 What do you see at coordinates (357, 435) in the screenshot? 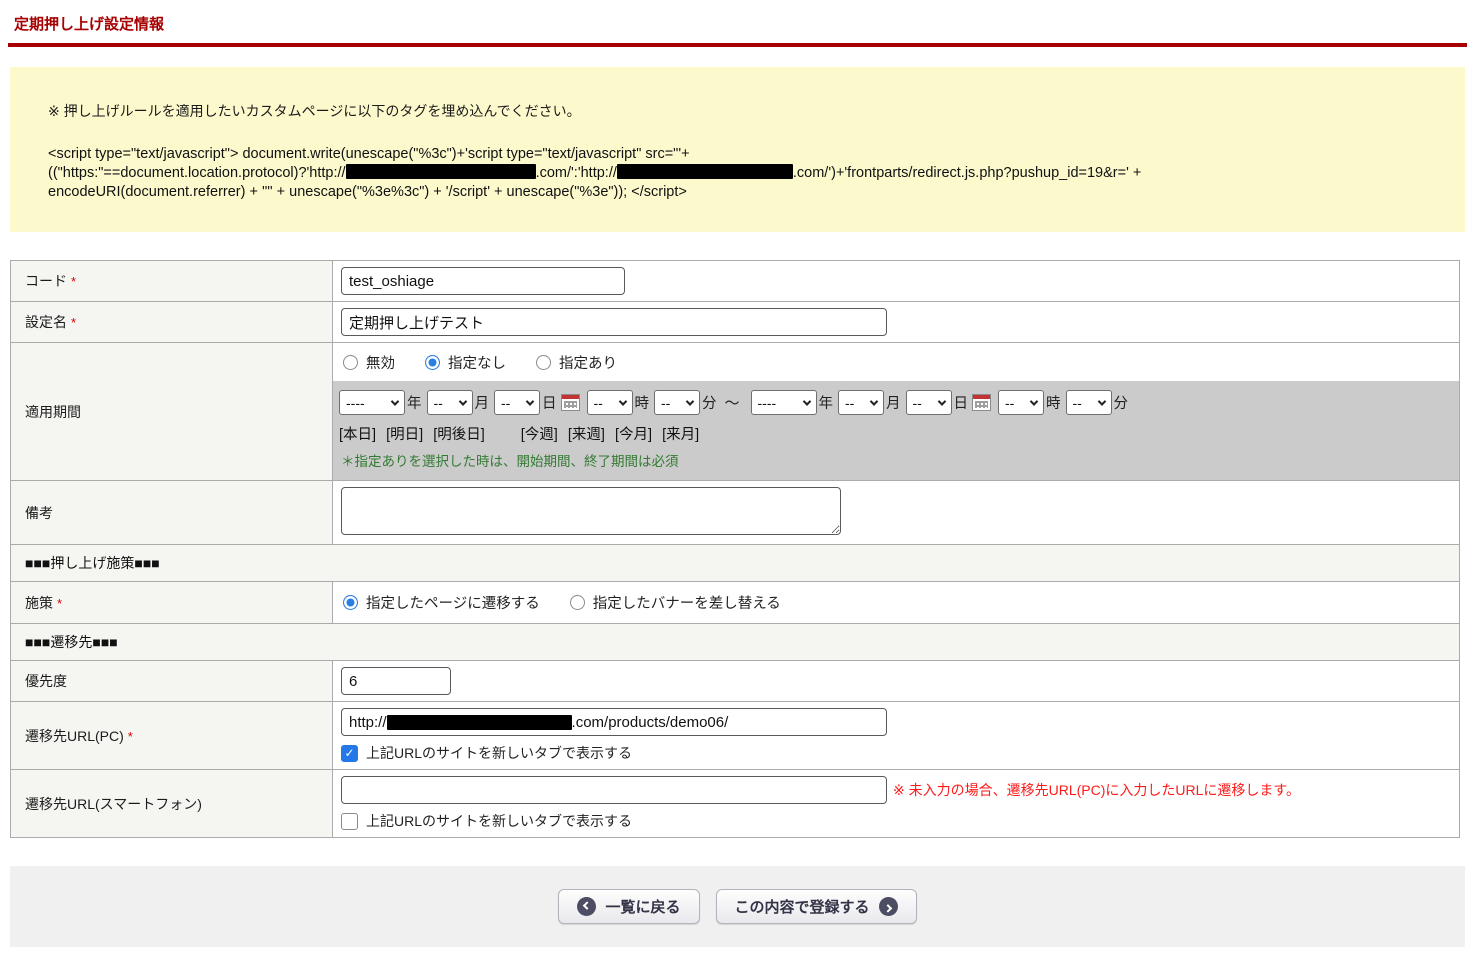
I see `shortcut-today: [本日]` at bounding box center [357, 435].